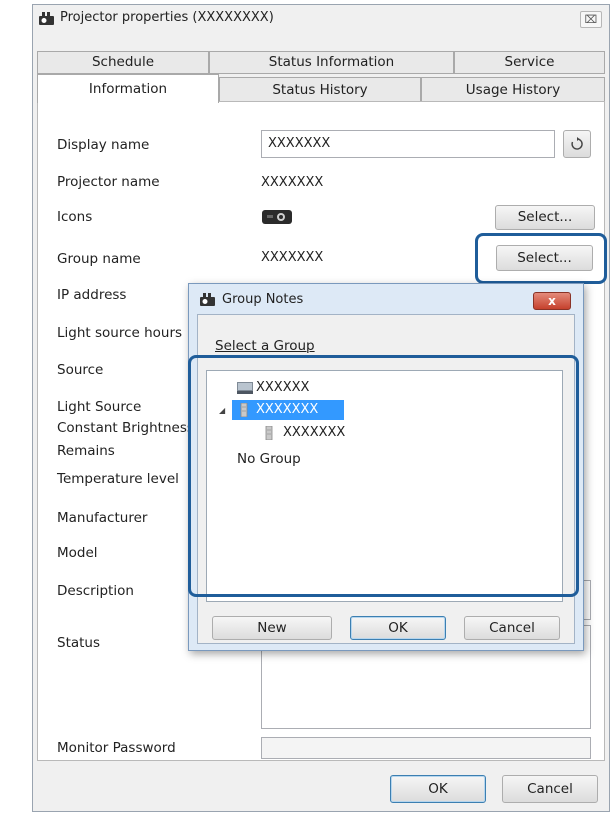  What do you see at coordinates (299, 143) in the screenshot?
I see `display-name-value: XXXXXXX` at bounding box center [299, 143].